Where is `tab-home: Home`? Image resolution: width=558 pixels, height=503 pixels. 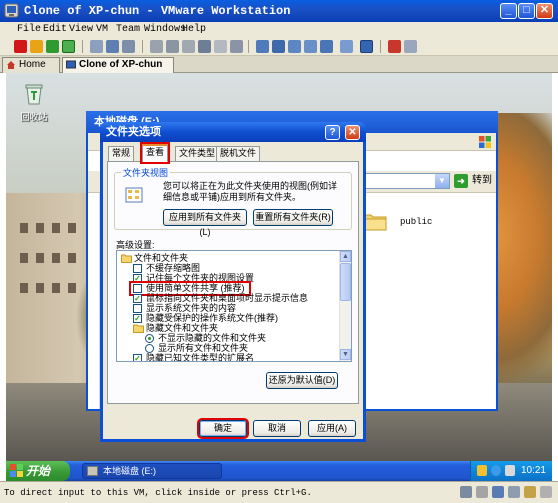
tab-home: Home is located at coordinates (31, 65).